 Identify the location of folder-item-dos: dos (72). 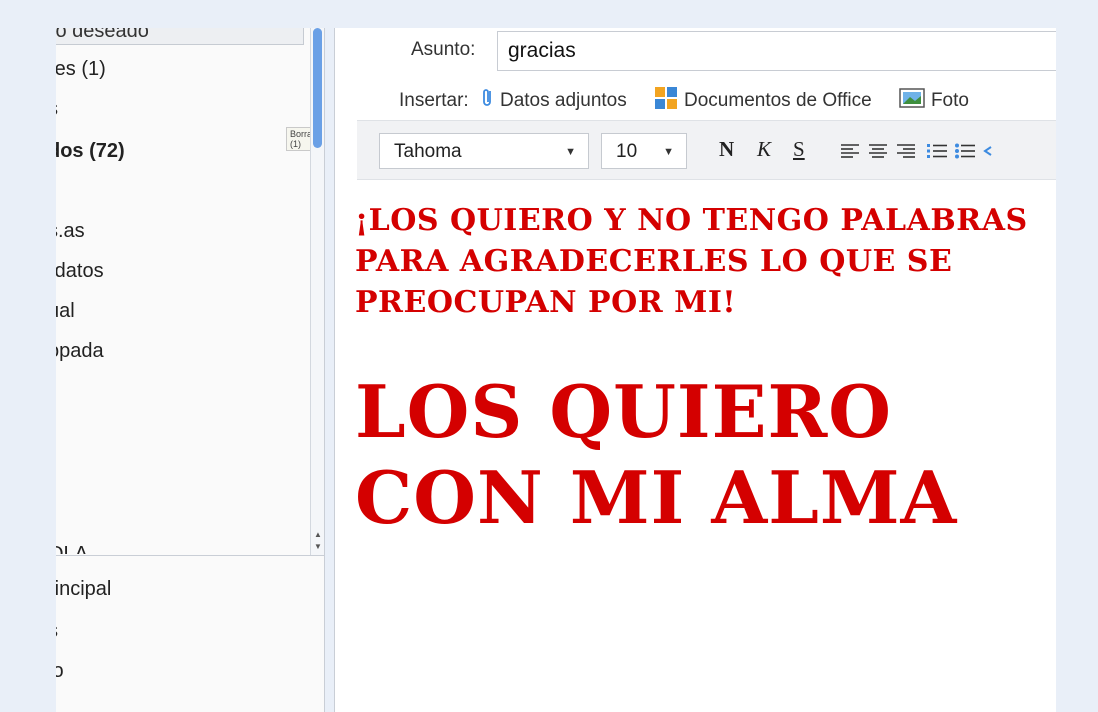
(90, 151).